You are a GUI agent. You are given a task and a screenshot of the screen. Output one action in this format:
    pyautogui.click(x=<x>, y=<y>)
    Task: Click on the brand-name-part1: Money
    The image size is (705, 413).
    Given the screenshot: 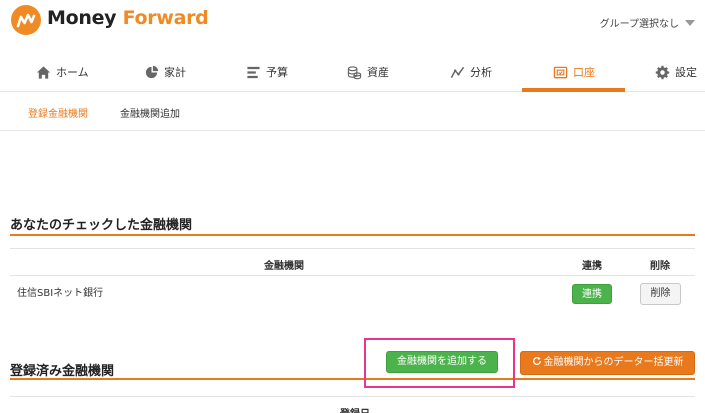 What is the action you would take?
    pyautogui.click(x=85, y=18)
    